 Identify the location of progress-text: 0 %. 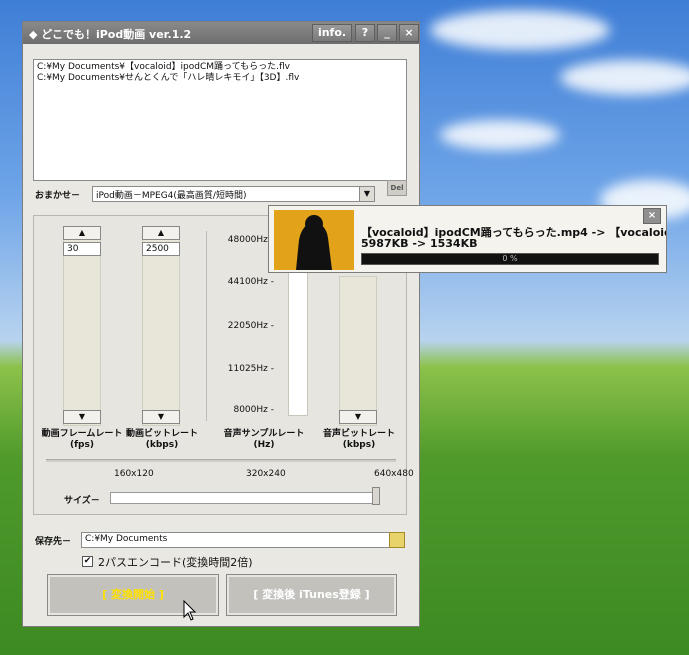
(510, 258).